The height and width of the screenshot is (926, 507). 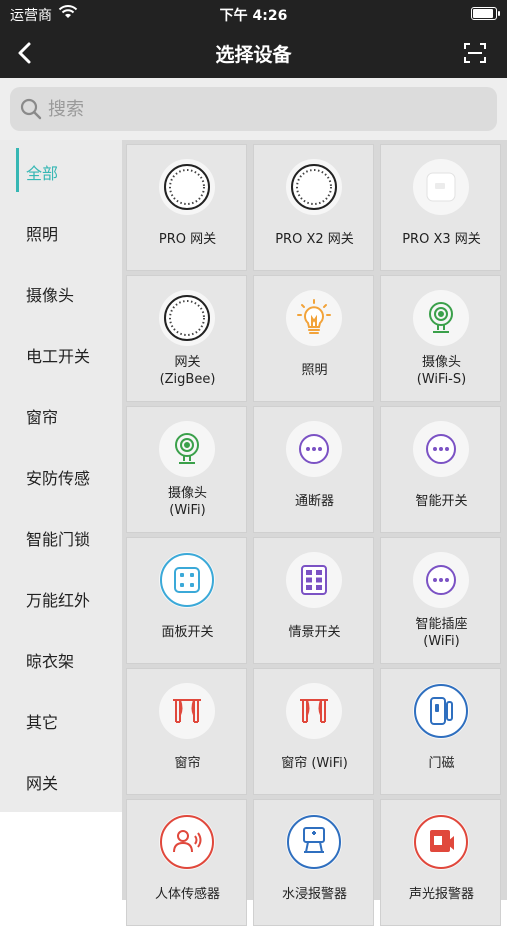 I want to click on sidebar-item-gateway: 网关, so click(x=61, y=780).